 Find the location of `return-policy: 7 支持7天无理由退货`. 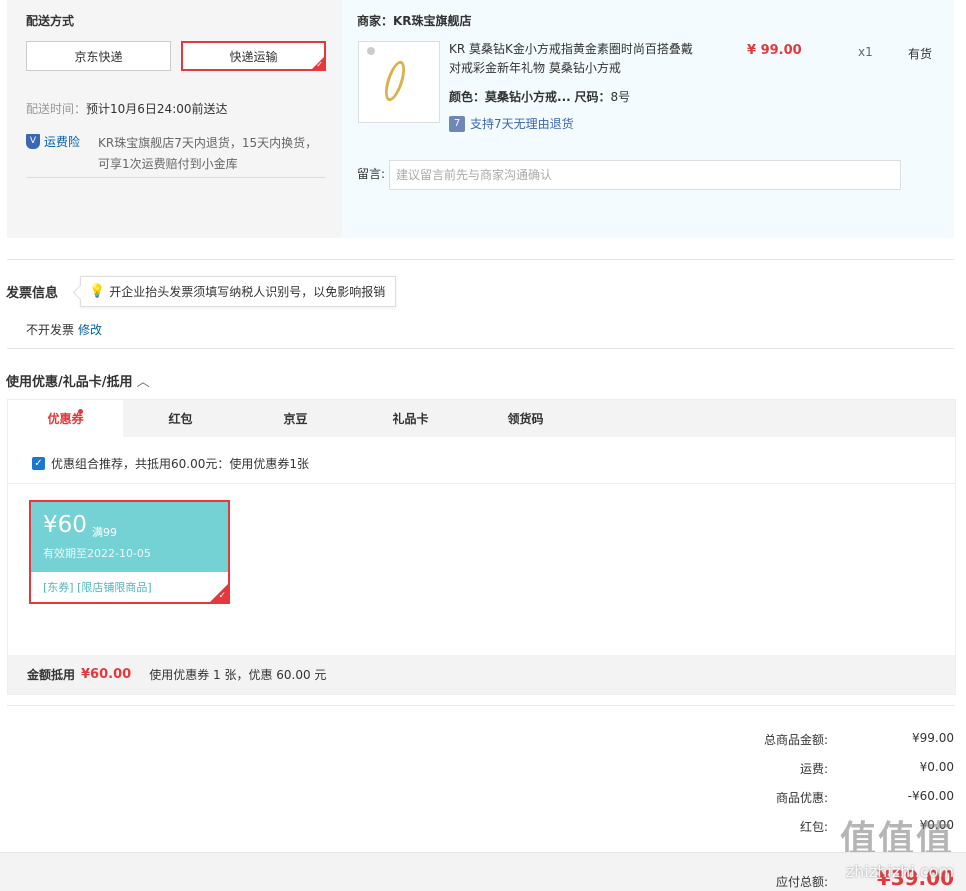

return-policy: 7 支持7天无理由退货 is located at coordinates (511, 123).